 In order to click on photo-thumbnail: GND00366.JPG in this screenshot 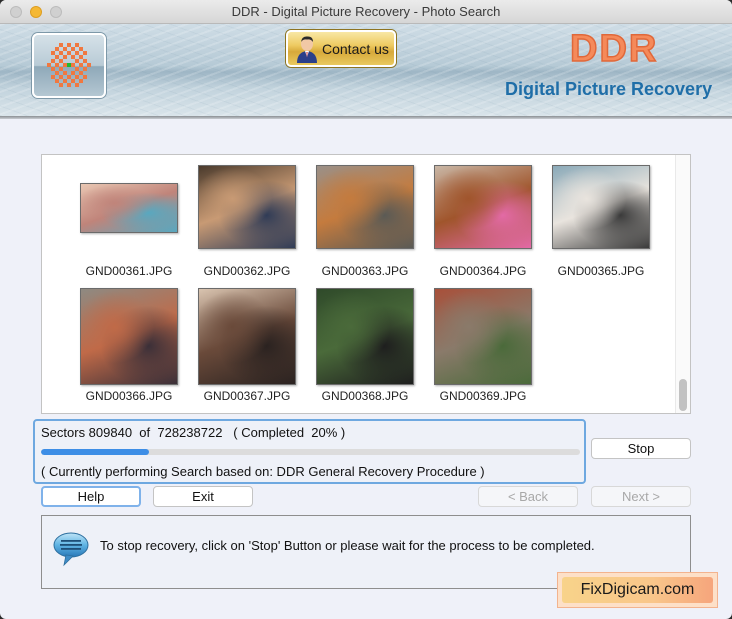, I will do `click(129, 348)`.